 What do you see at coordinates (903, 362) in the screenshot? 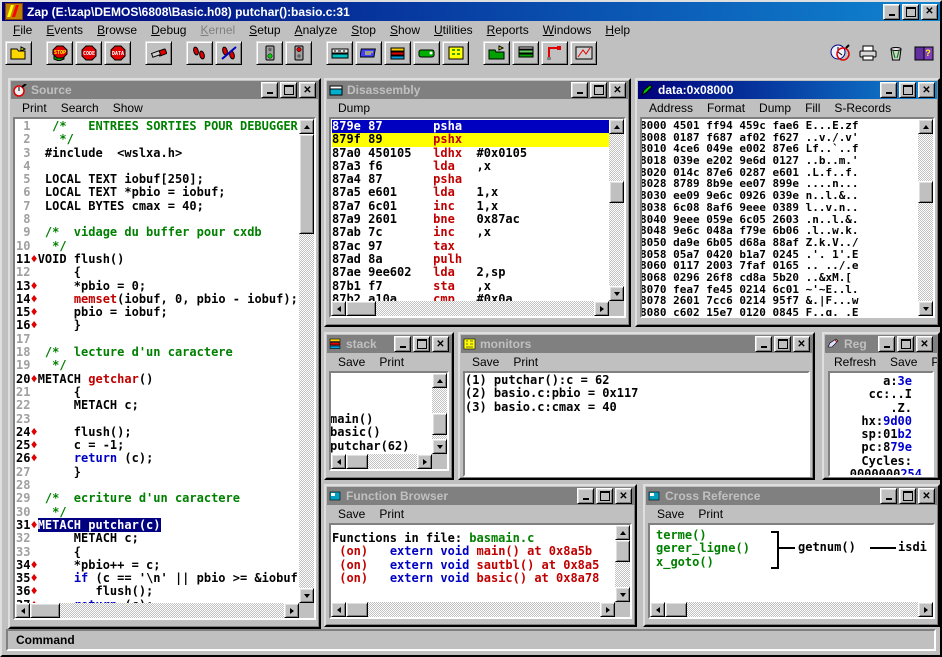
I see `registers-menu-save: Save` at bounding box center [903, 362].